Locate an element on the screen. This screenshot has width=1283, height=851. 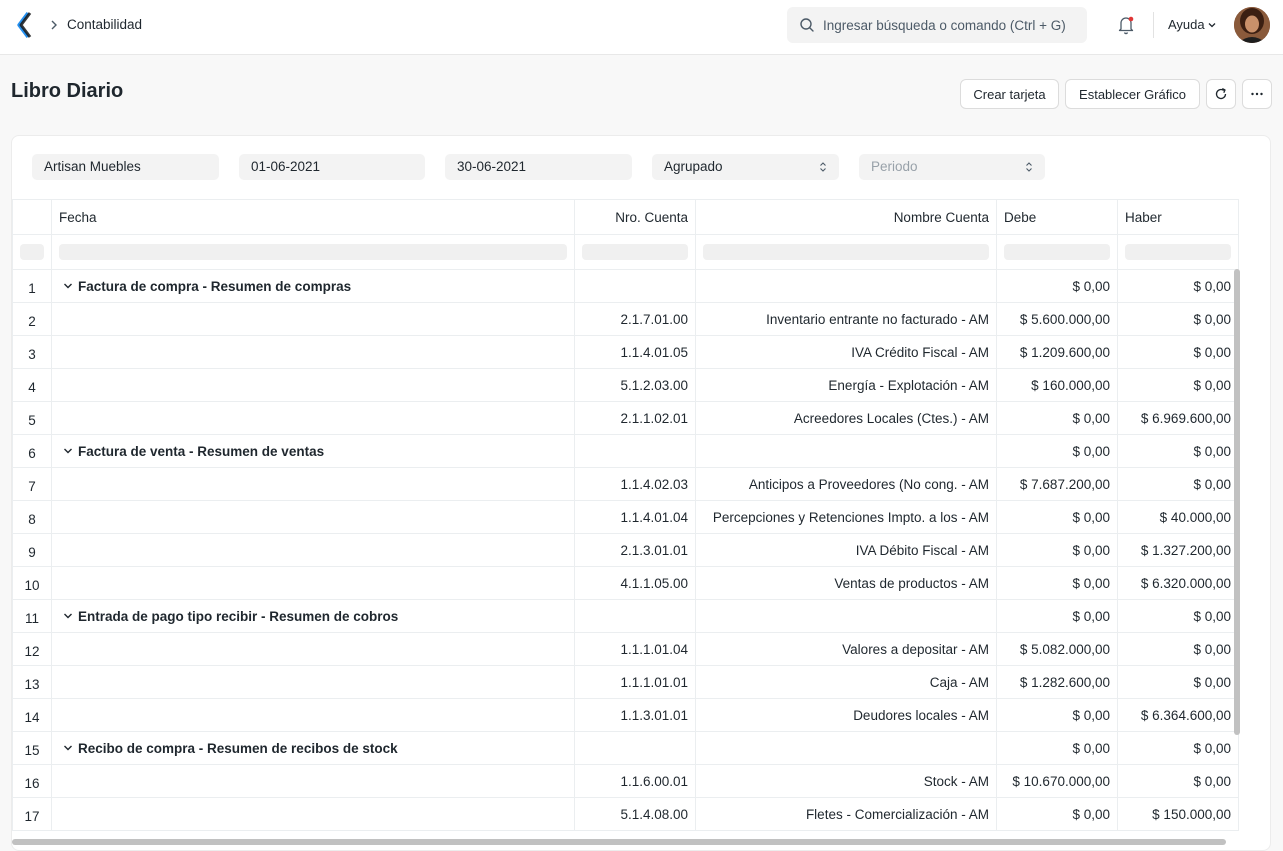
nro-cuenta-cell: 5.1.4.08.00 is located at coordinates (635, 814).